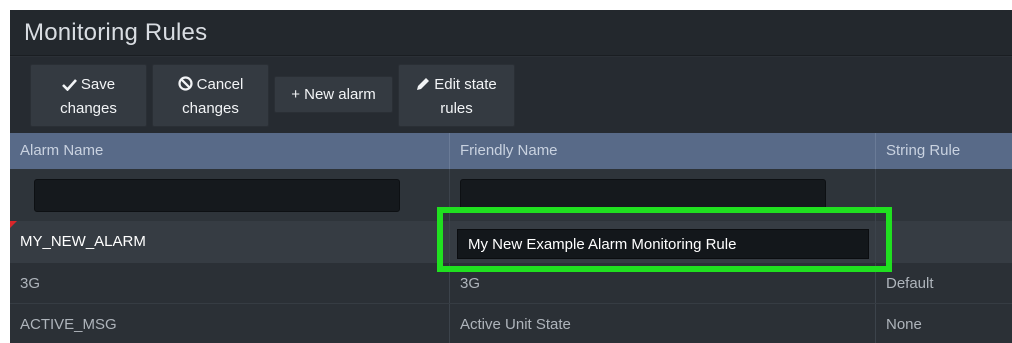 The height and width of the screenshot is (343, 1012). Describe the element at coordinates (643, 195) in the screenshot. I see `friendly-name-filter-input` at that location.